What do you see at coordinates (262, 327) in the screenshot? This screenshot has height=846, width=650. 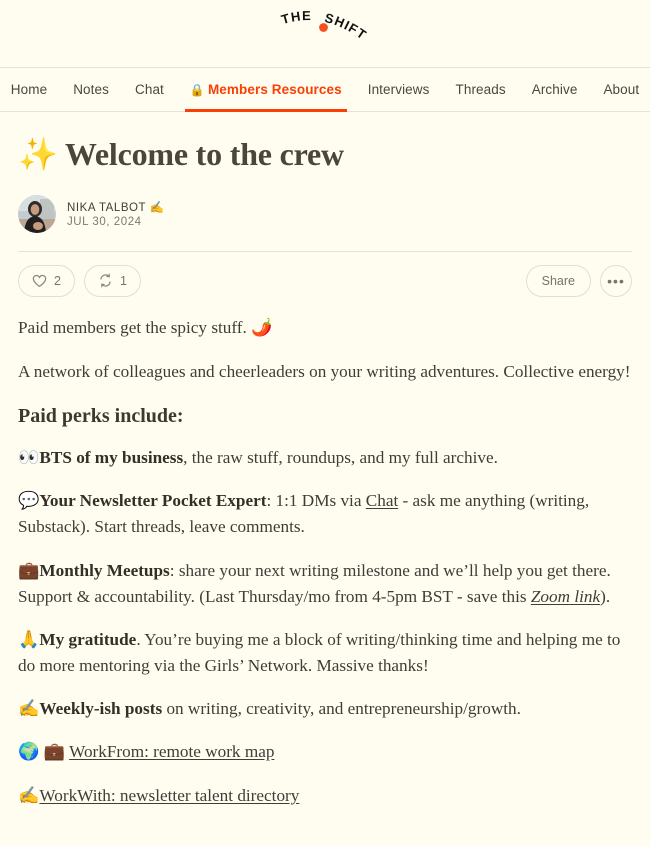 I see `chili-pepper-icon: 🌶️` at bounding box center [262, 327].